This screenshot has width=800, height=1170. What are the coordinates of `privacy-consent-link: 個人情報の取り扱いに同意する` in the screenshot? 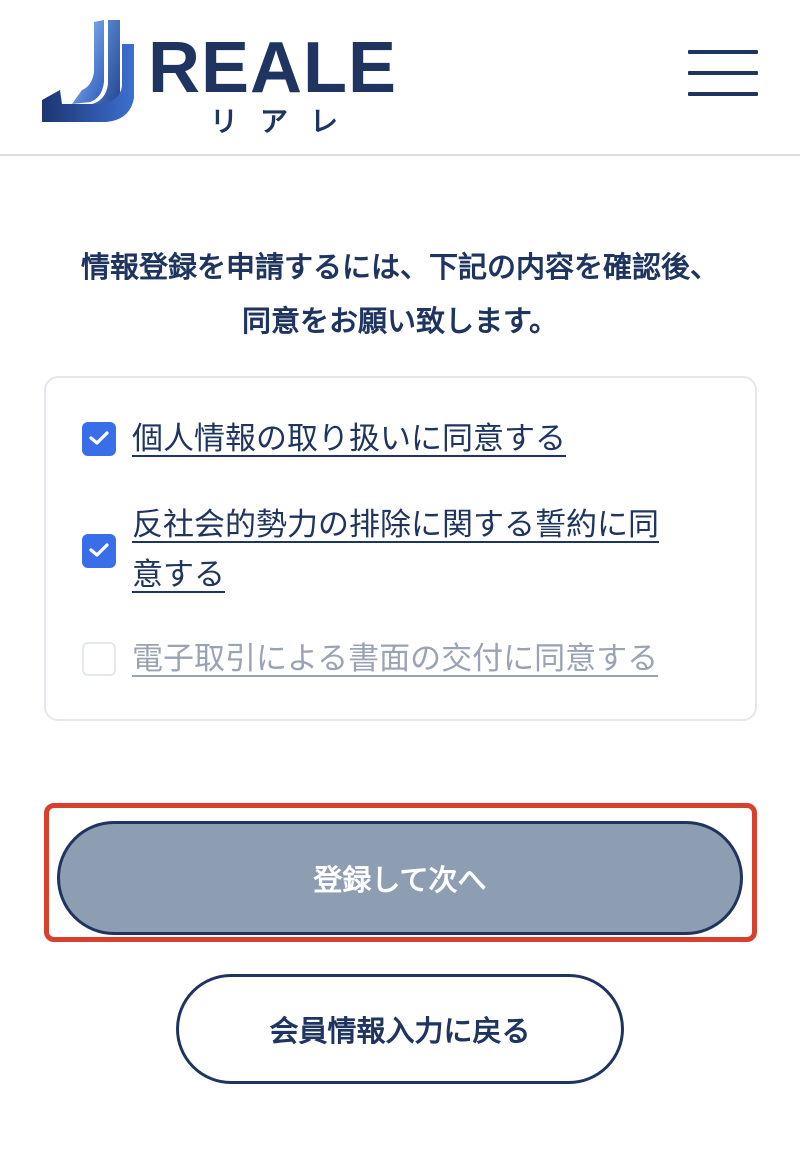 It's located at (349, 439).